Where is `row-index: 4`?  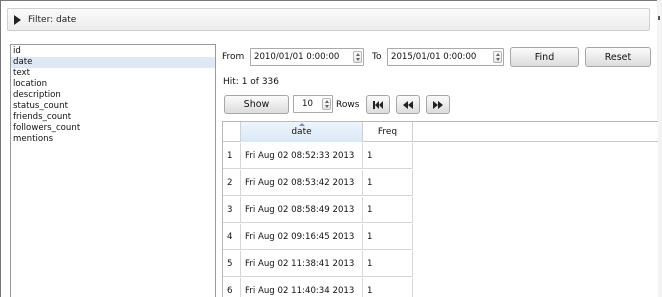 row-index: 4 is located at coordinates (232, 237).